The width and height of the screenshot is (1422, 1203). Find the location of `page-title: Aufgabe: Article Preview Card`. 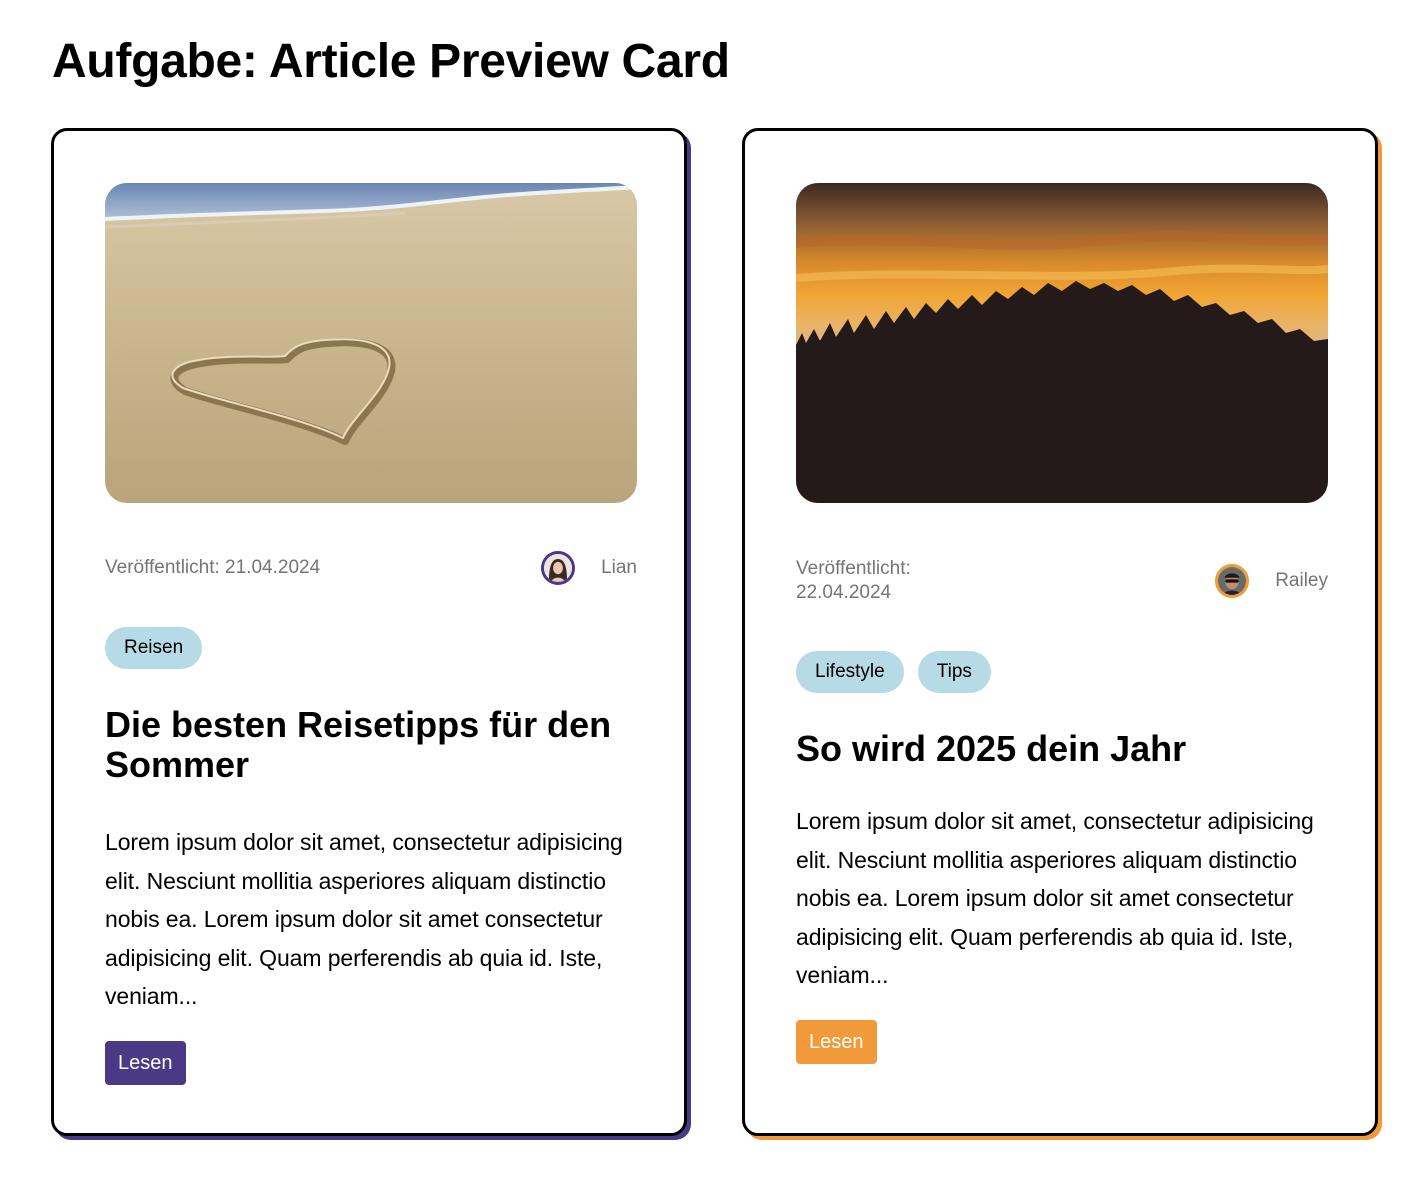

page-title: Aufgabe: Article Preview Card is located at coordinates (391, 61).